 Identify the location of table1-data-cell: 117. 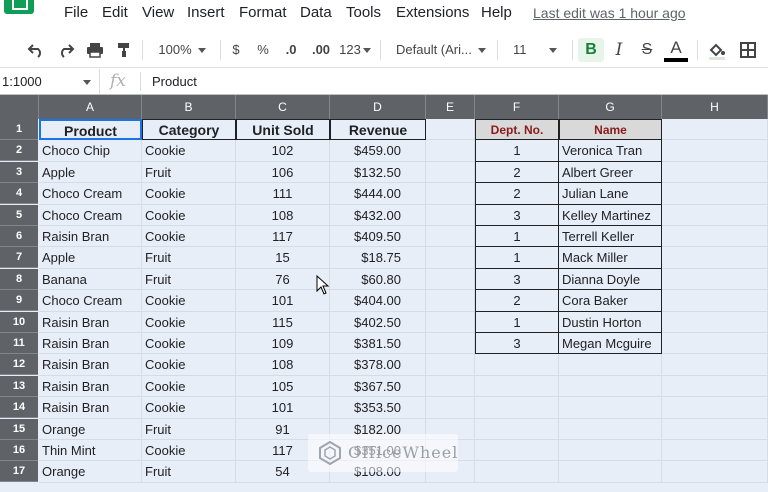
(283, 237).